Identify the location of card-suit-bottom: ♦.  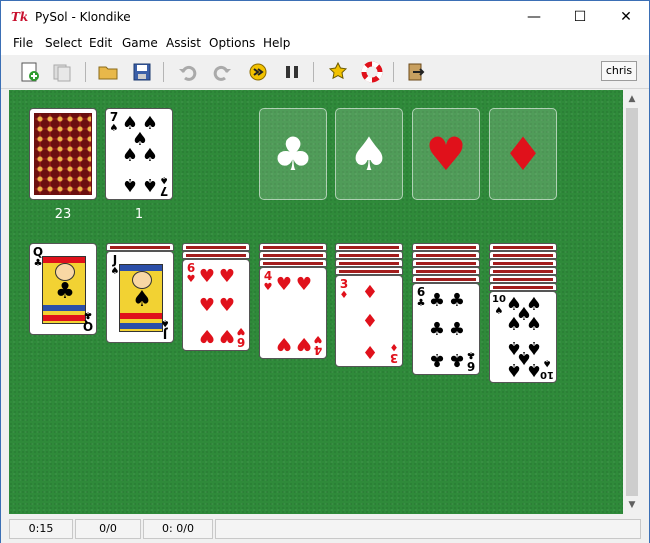
(394, 346).